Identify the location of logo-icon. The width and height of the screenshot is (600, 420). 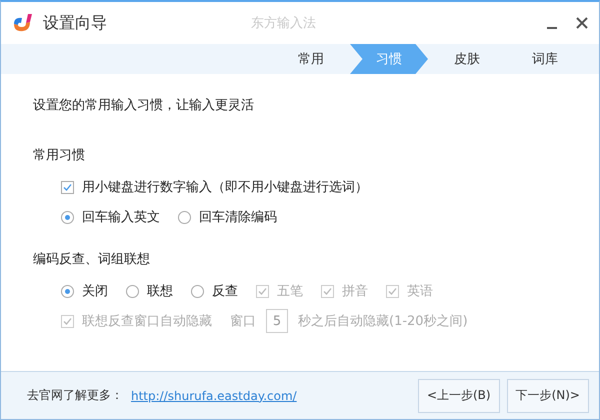
(22, 23).